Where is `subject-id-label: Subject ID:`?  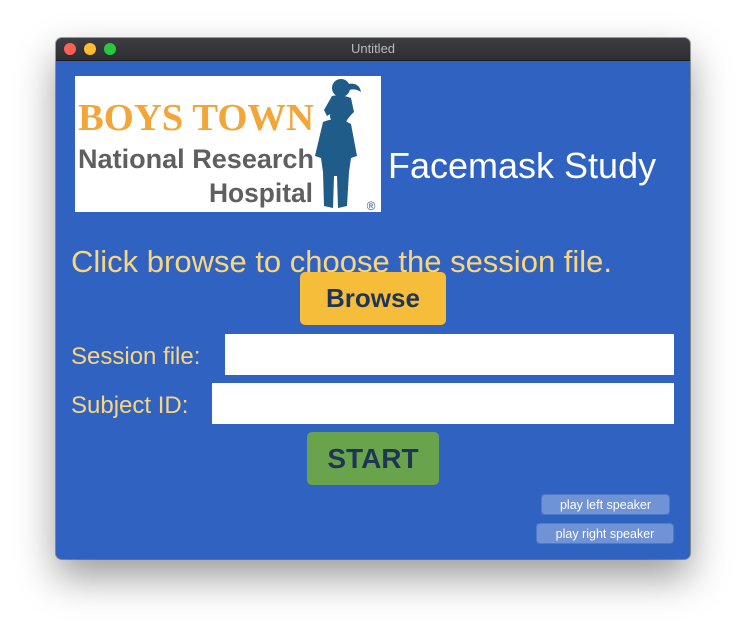 subject-id-label: Subject ID: is located at coordinates (130, 405).